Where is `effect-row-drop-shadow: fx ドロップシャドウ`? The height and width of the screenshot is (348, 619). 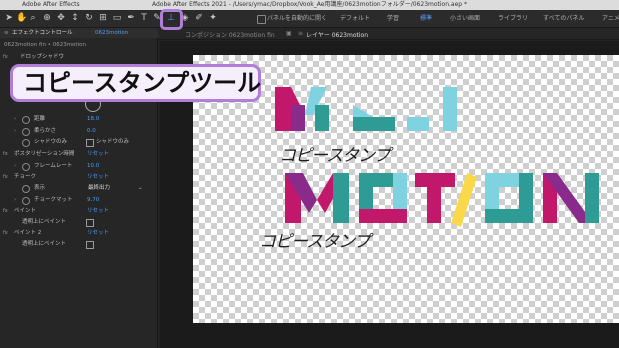
effect-row-drop-shadow: fx ドロップシャドウ is located at coordinates (79, 57).